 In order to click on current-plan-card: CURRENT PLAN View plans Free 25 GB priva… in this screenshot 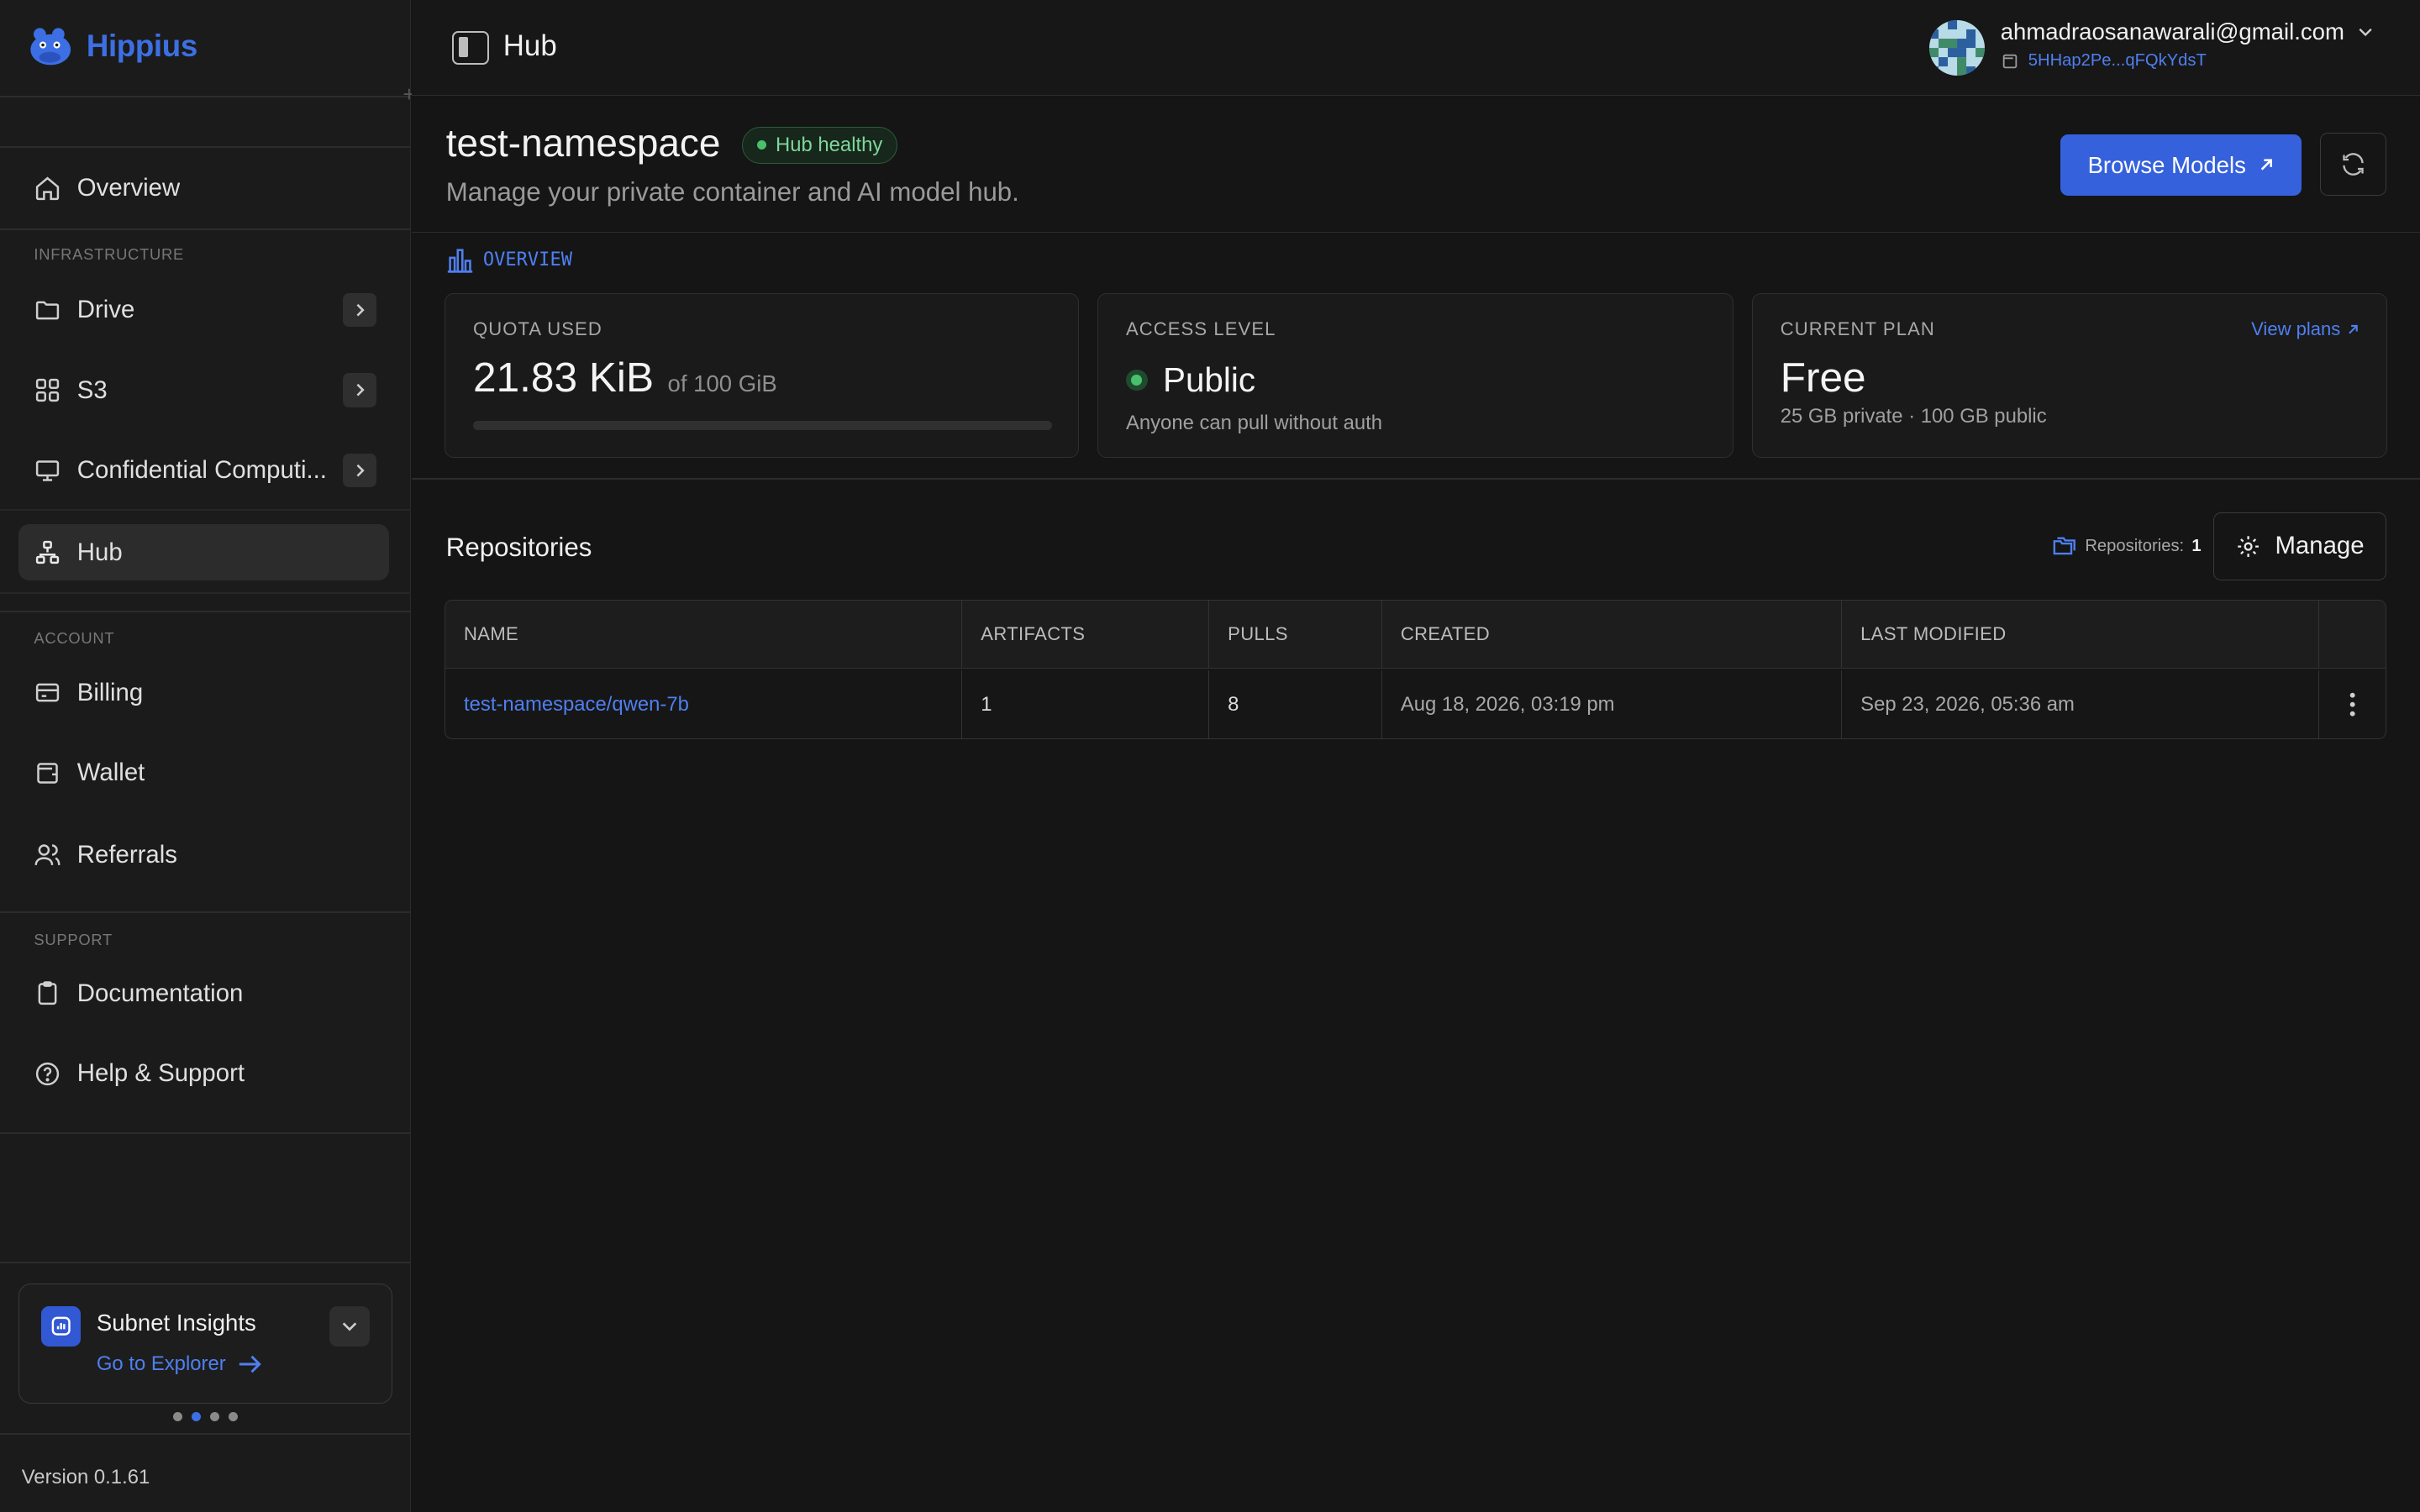, I will do `click(2069, 375)`.